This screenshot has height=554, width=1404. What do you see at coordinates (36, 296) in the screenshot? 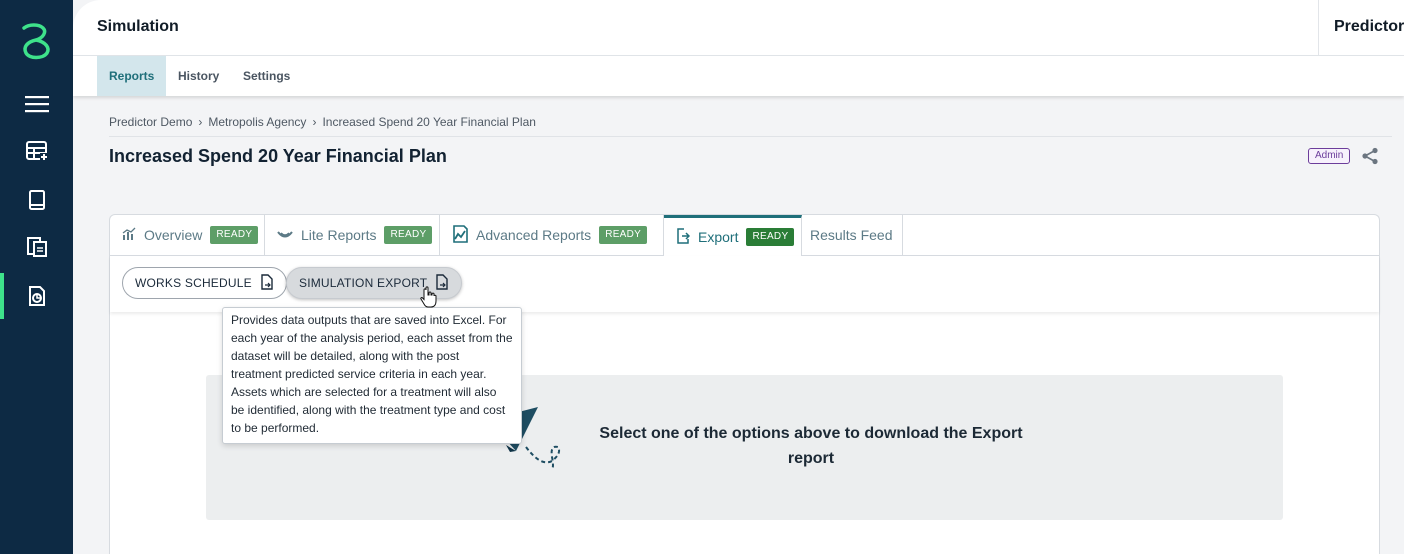
I see `simulation-report-icon` at bounding box center [36, 296].